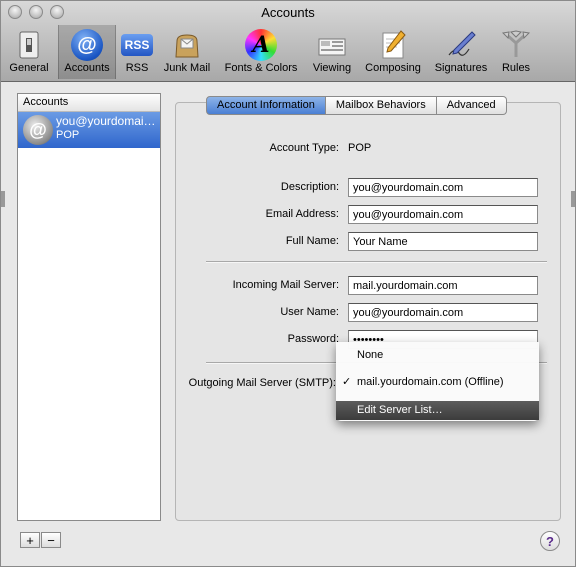 This screenshot has height=567, width=576. What do you see at coordinates (516, 68) in the screenshot?
I see `toolbar-label: Rules` at bounding box center [516, 68].